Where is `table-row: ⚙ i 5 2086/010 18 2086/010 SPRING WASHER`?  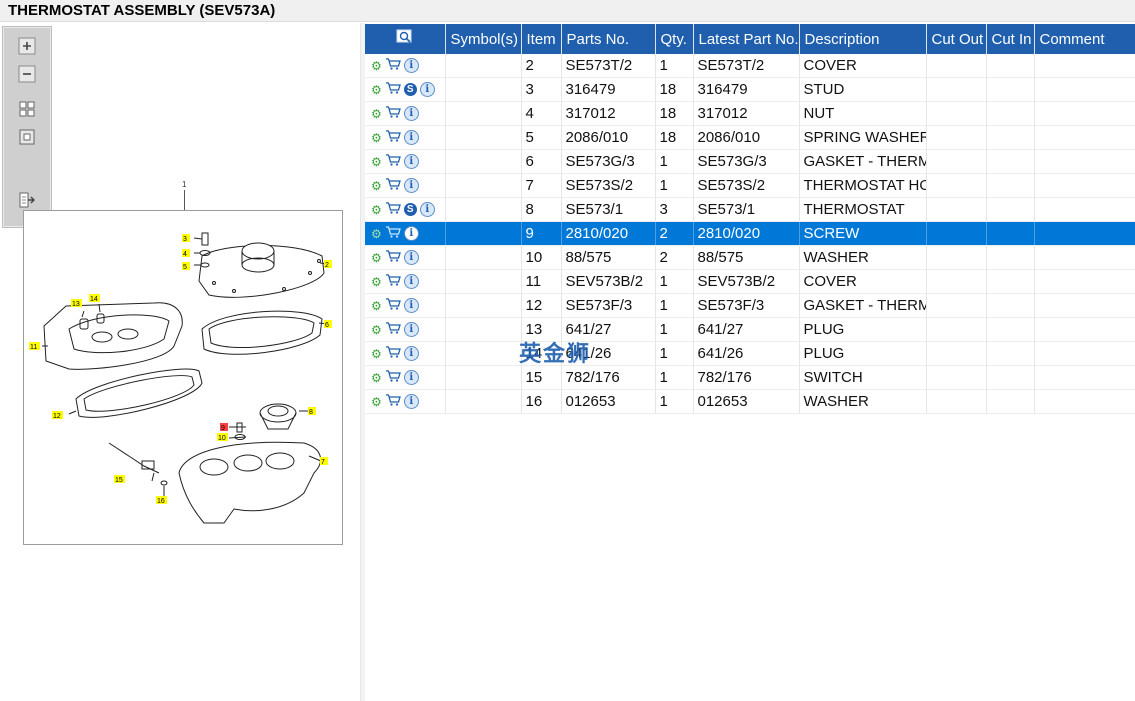
table-row: ⚙ i 5 2086/010 18 2086/010 SPRING WASHER is located at coordinates (750, 137).